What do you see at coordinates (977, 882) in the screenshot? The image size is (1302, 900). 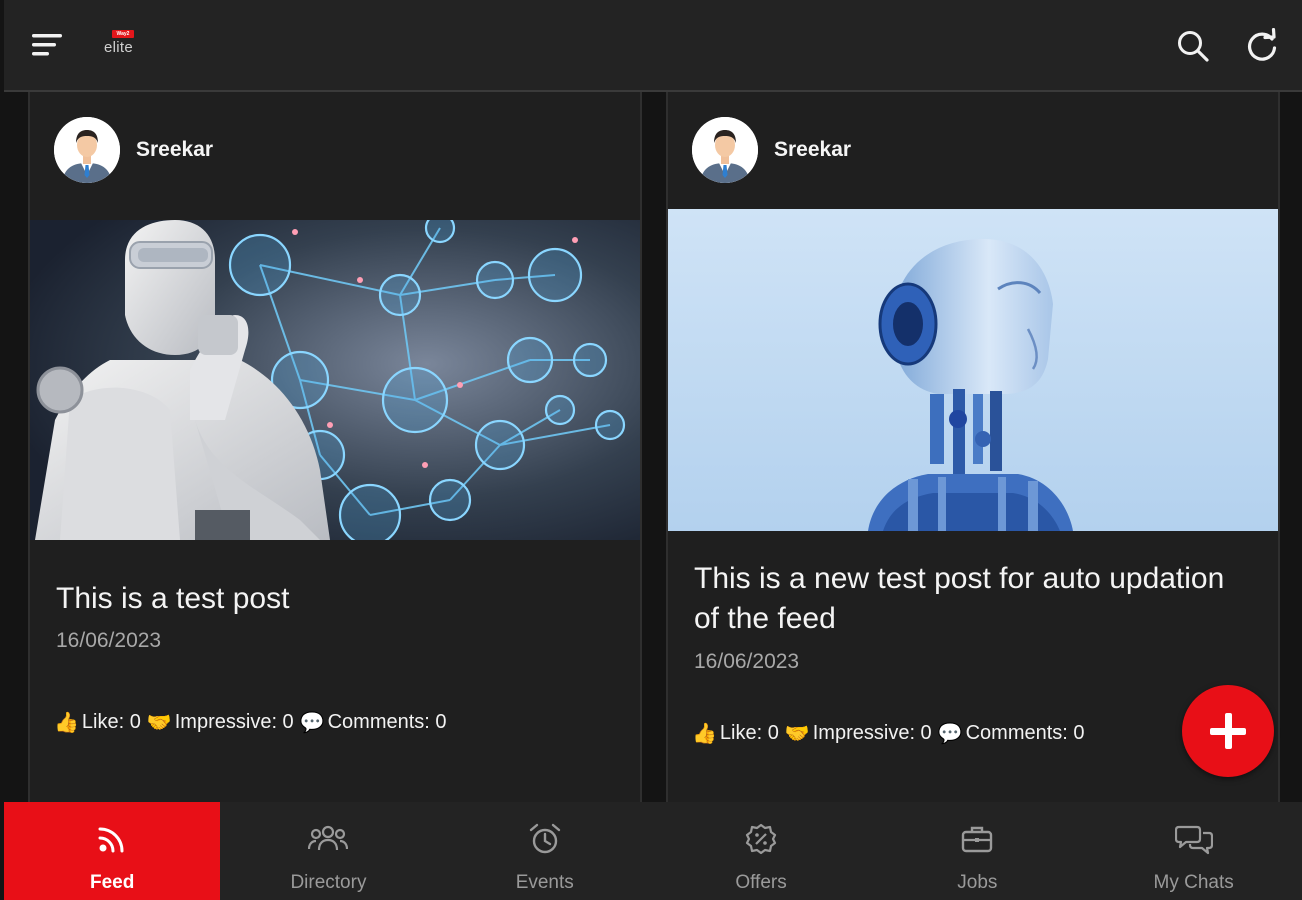 I see `nav-label: Jobs` at bounding box center [977, 882].